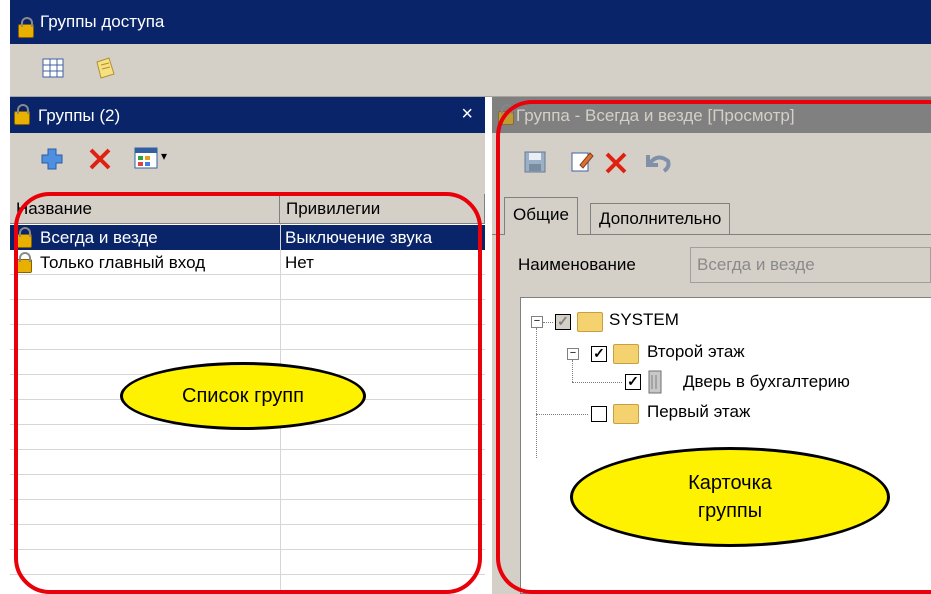 The height and width of the screenshot is (594, 931). Describe the element at coordinates (470, 70) in the screenshot. I see `main-toolbar` at that location.